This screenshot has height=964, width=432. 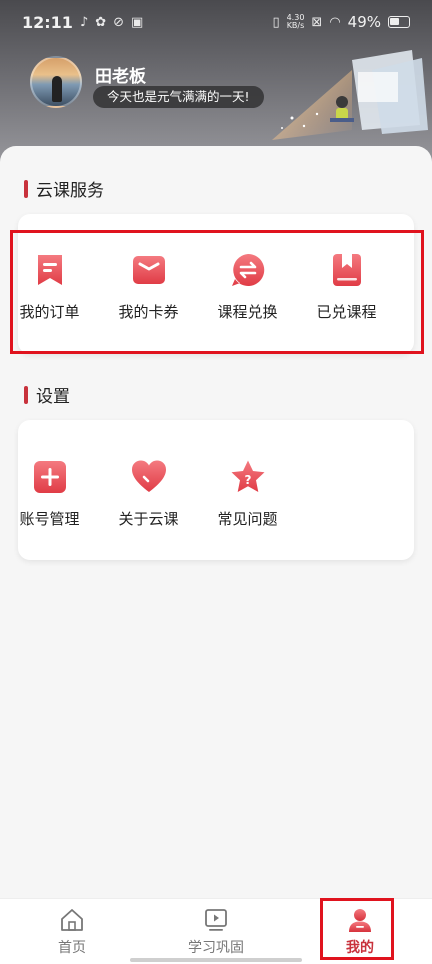 I want to click on media-icon: ▣, so click(x=137, y=22).